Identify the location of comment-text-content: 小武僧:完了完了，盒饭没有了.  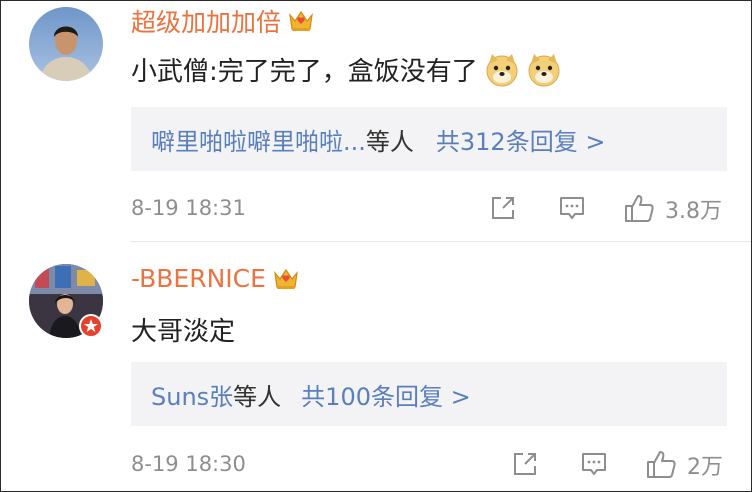
(304, 72).